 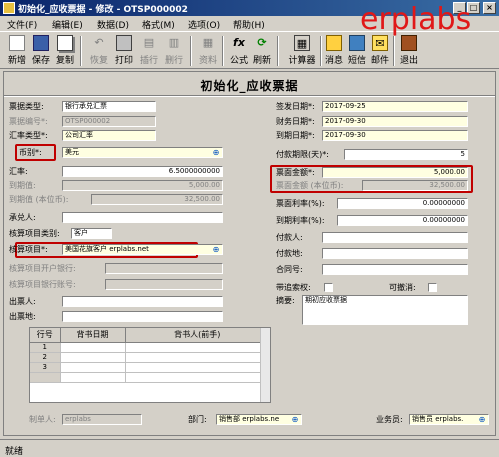 I want to click on face-amount-base-field: 32,500.00, so click(x=415, y=185).